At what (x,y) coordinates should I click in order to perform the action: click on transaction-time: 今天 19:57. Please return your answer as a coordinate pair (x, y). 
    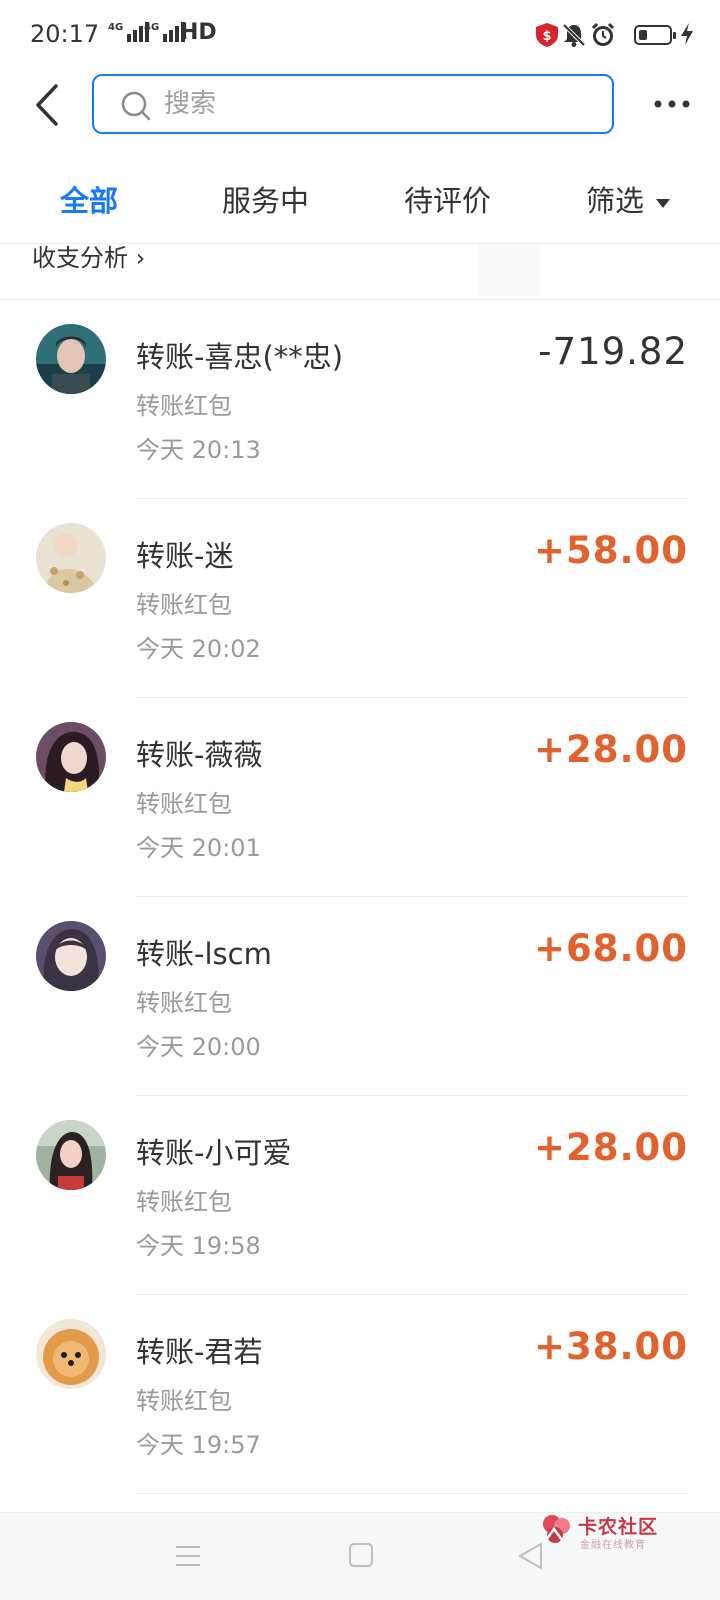
    Looking at the image, I should click on (198, 1445).